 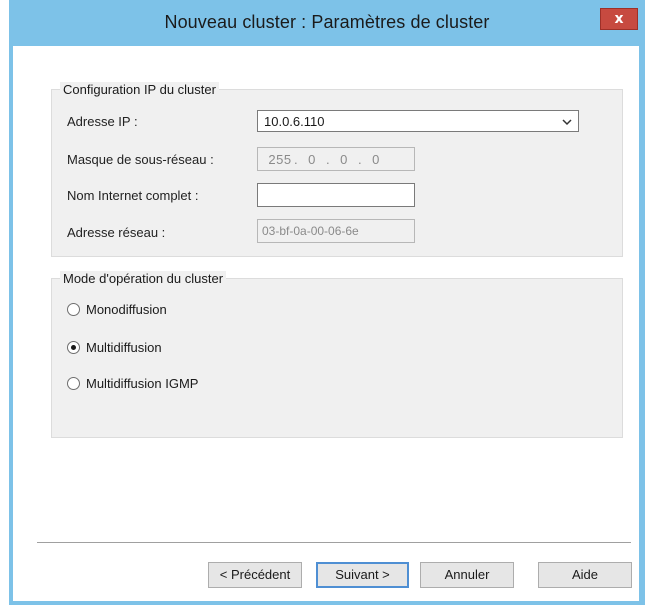 What do you see at coordinates (126, 309) in the screenshot?
I see `radio-label: Monodiffusion` at bounding box center [126, 309].